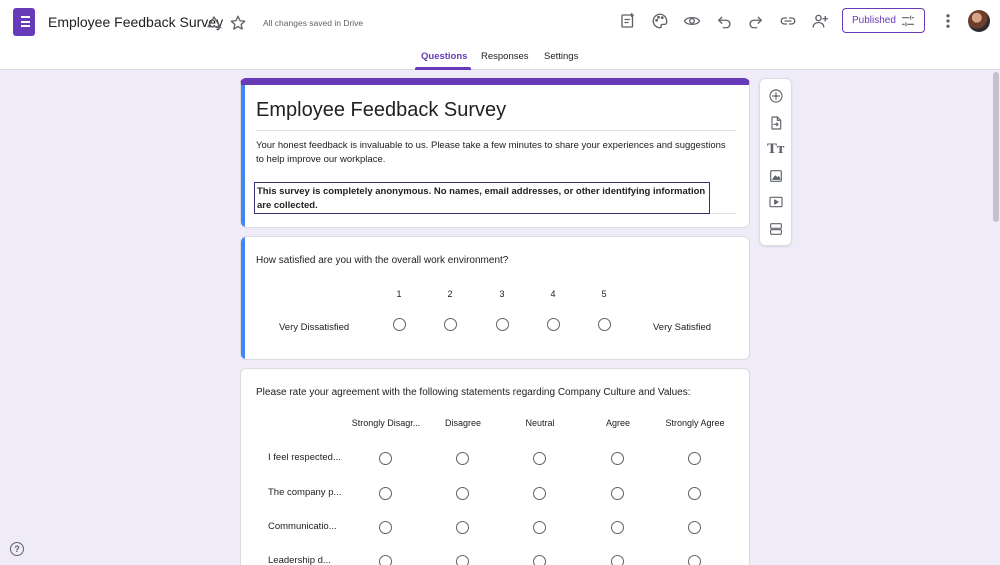 The image size is (1000, 565). I want to click on more-options-icon, so click(948, 21).